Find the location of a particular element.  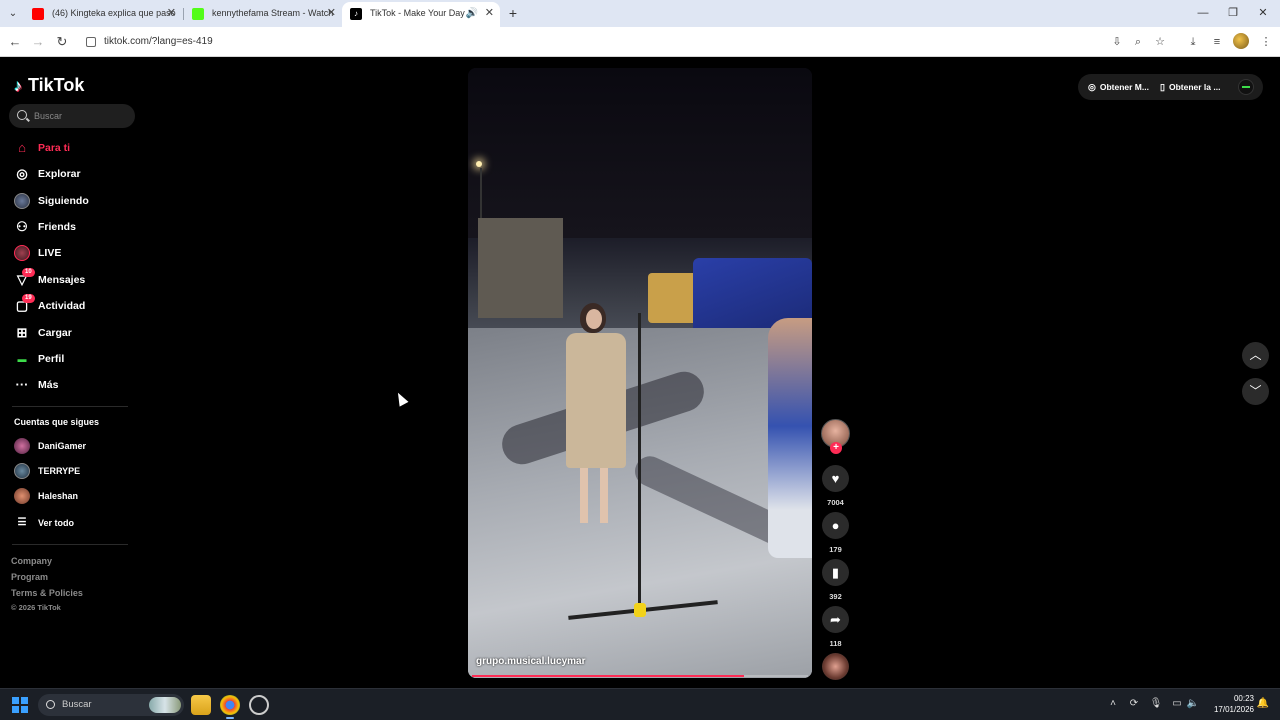

menu-kebab-icon: ⋮ is located at coordinates (1266, 42).